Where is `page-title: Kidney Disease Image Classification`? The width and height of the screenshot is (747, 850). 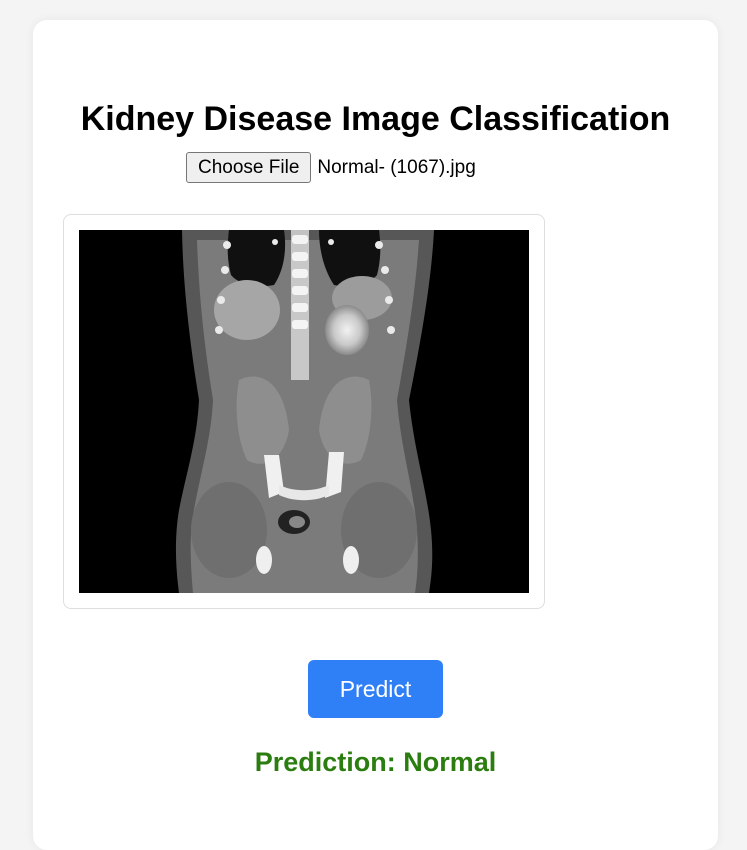
page-title: Kidney Disease Image Classification is located at coordinates (375, 119).